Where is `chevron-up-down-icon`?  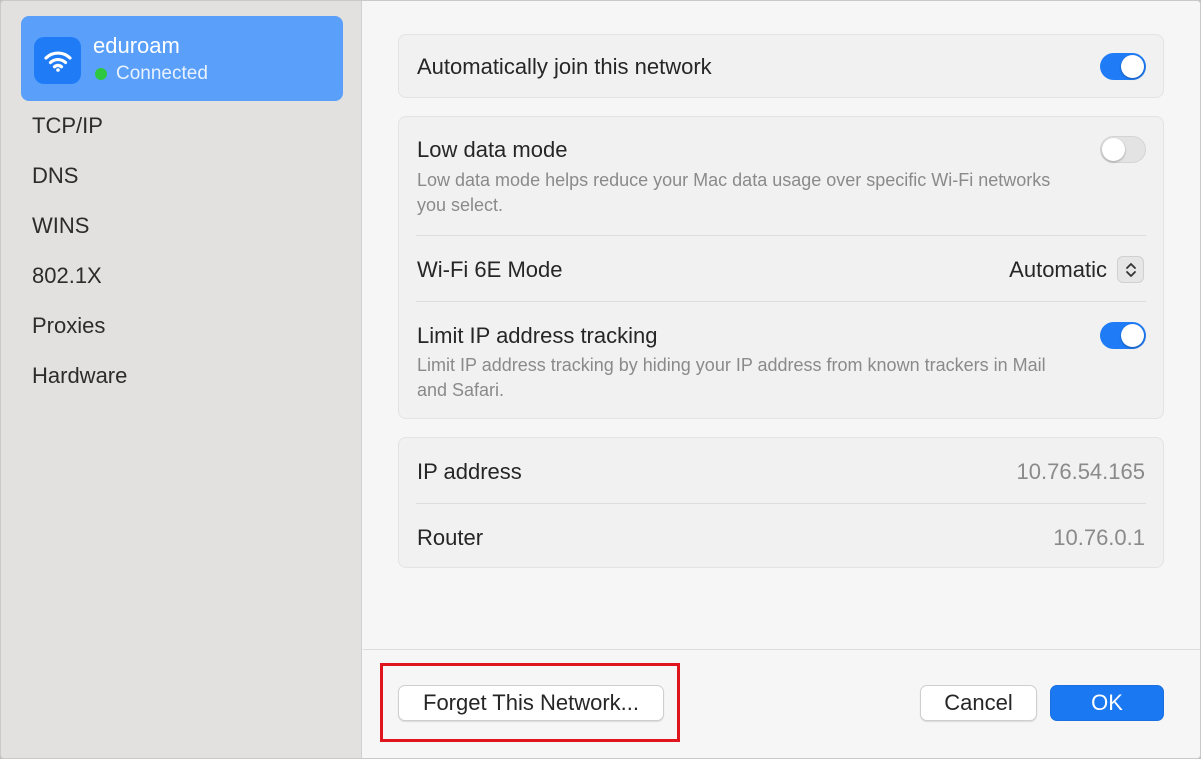 chevron-up-down-icon is located at coordinates (1130, 269).